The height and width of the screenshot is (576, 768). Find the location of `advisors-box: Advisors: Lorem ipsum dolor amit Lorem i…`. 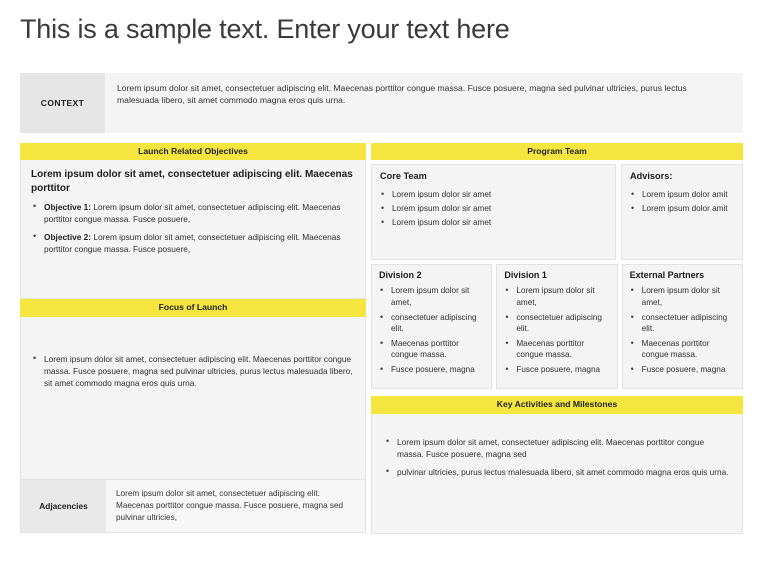

advisors-box: Advisors: Lorem ipsum dolor amit Lorem i… is located at coordinates (682, 212).